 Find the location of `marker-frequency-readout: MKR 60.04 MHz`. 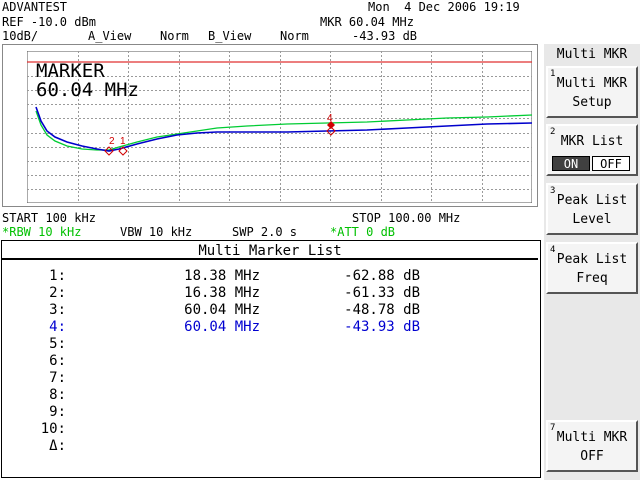

marker-frequency-readout: MKR 60.04 MHz is located at coordinates (367, 22).